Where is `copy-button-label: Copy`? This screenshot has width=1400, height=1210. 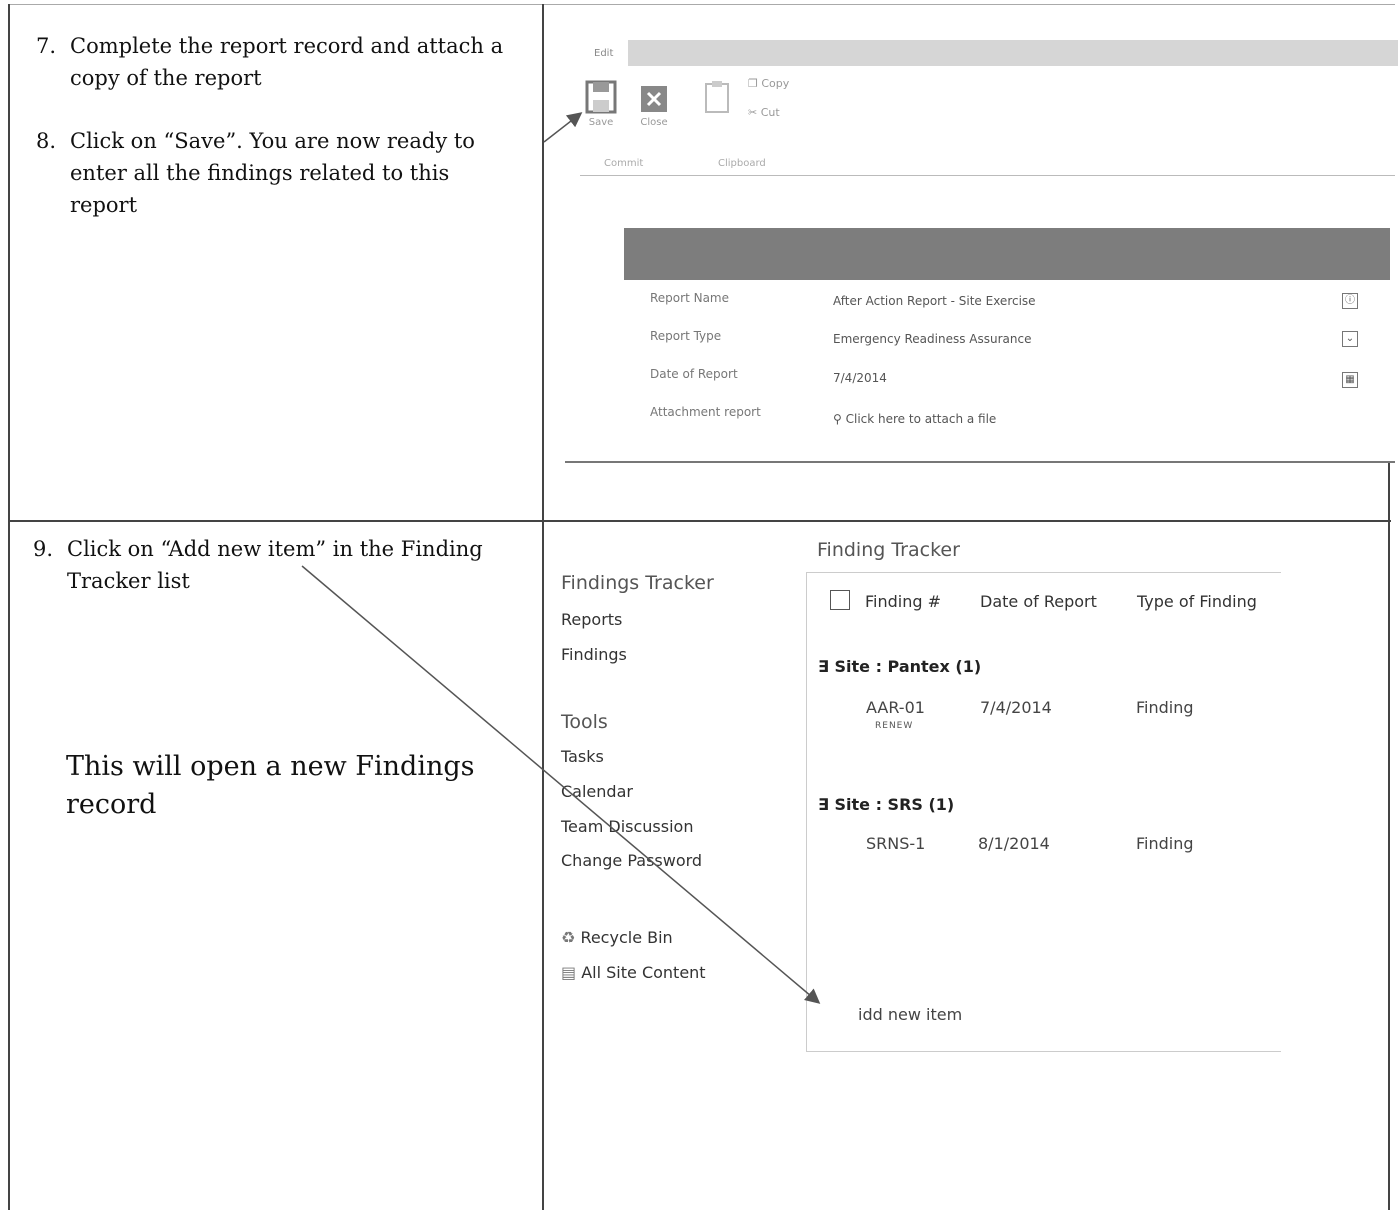 copy-button-label: Copy is located at coordinates (775, 83).